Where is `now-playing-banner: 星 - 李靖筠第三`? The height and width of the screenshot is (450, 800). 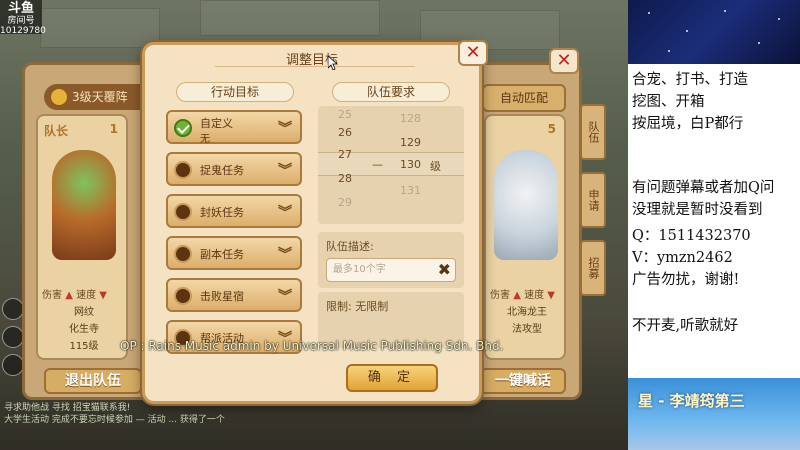
now-playing-banner: 星 - 李靖筠第三 is located at coordinates (714, 414).